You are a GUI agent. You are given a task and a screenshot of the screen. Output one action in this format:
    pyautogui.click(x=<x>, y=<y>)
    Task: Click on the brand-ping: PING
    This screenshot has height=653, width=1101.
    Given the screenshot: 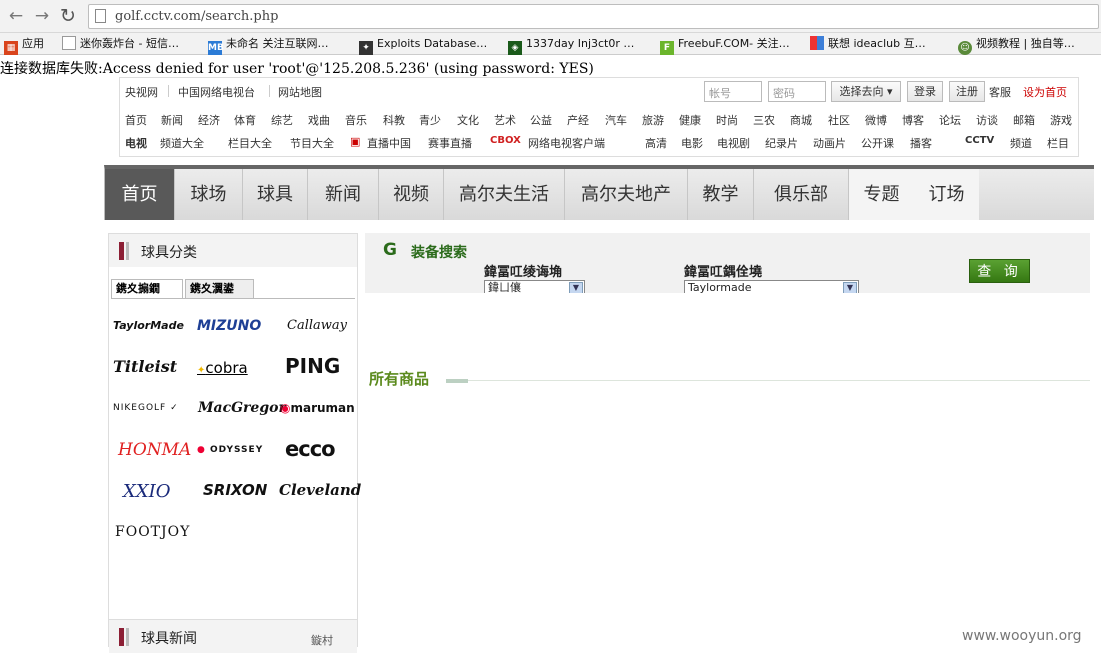 What is the action you would take?
    pyautogui.click(x=312, y=366)
    